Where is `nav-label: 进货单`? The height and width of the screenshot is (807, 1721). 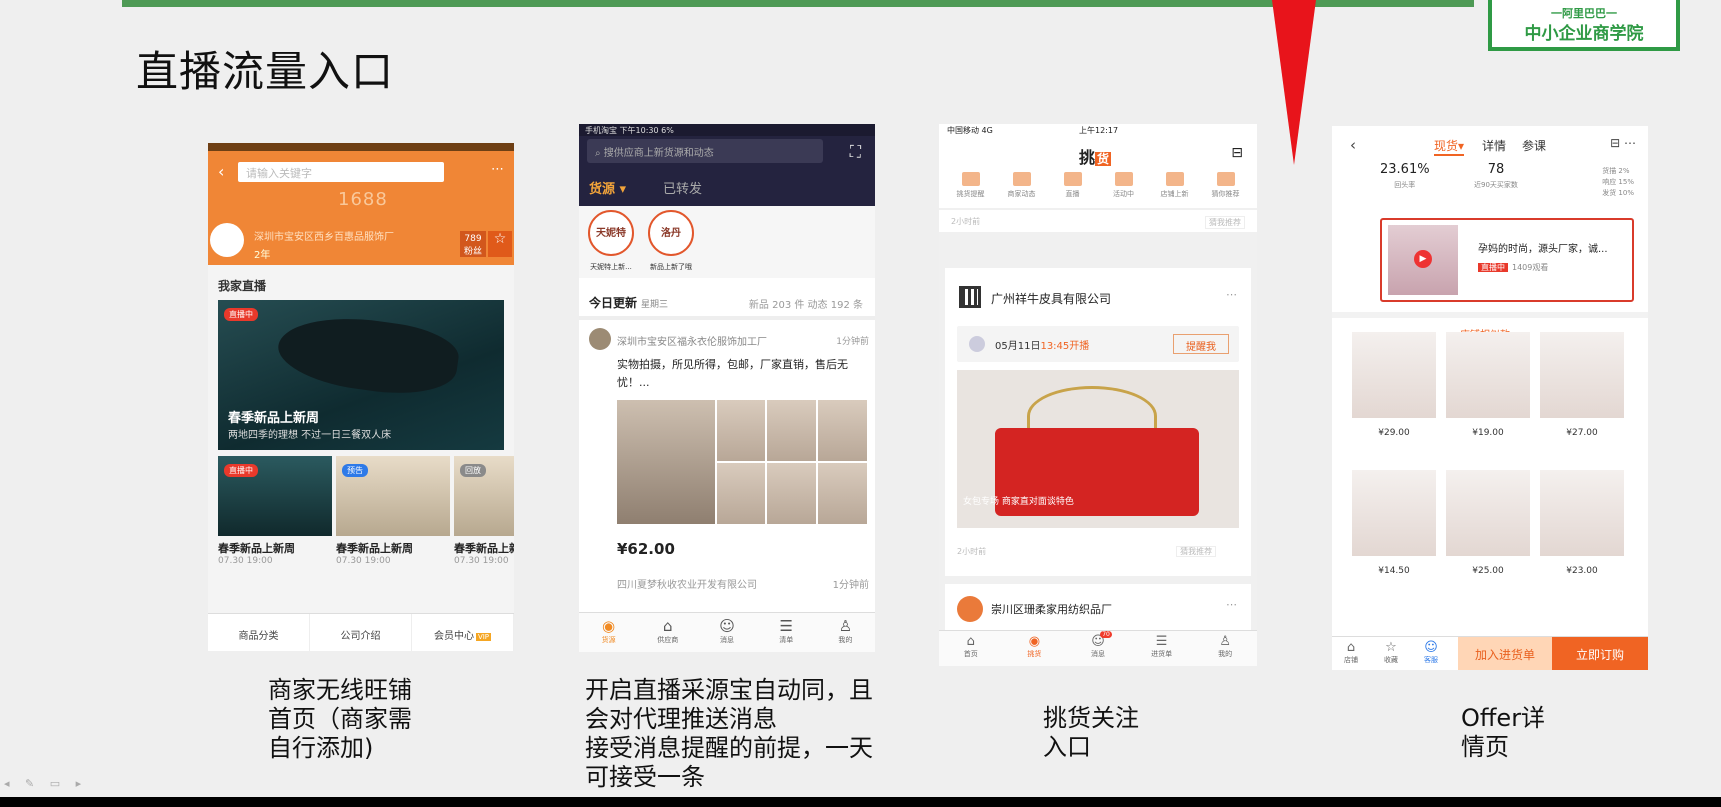
nav-label: 进货单 is located at coordinates (1162, 654).